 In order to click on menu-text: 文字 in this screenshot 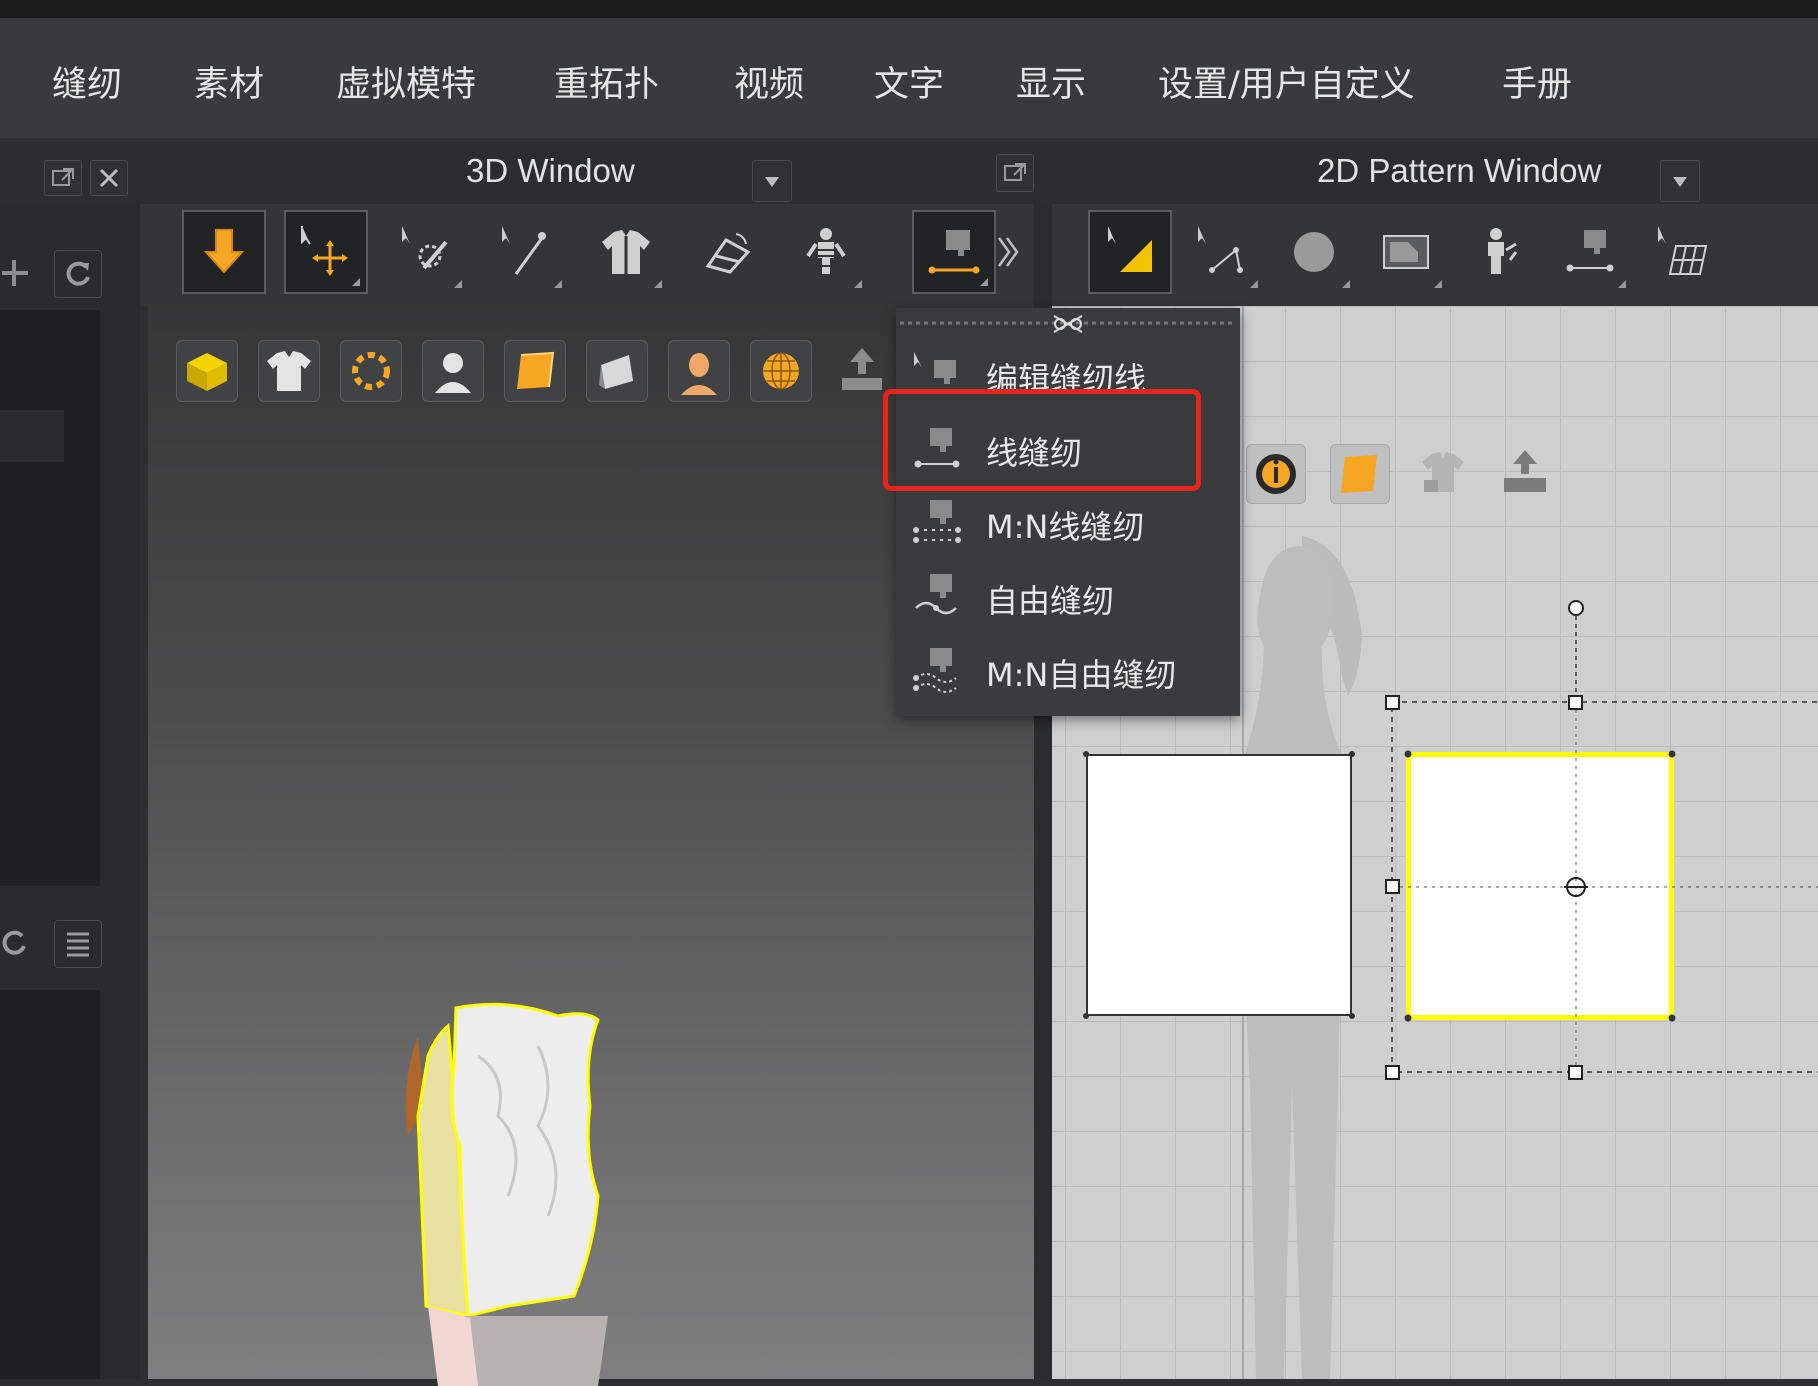, I will do `click(909, 81)`.